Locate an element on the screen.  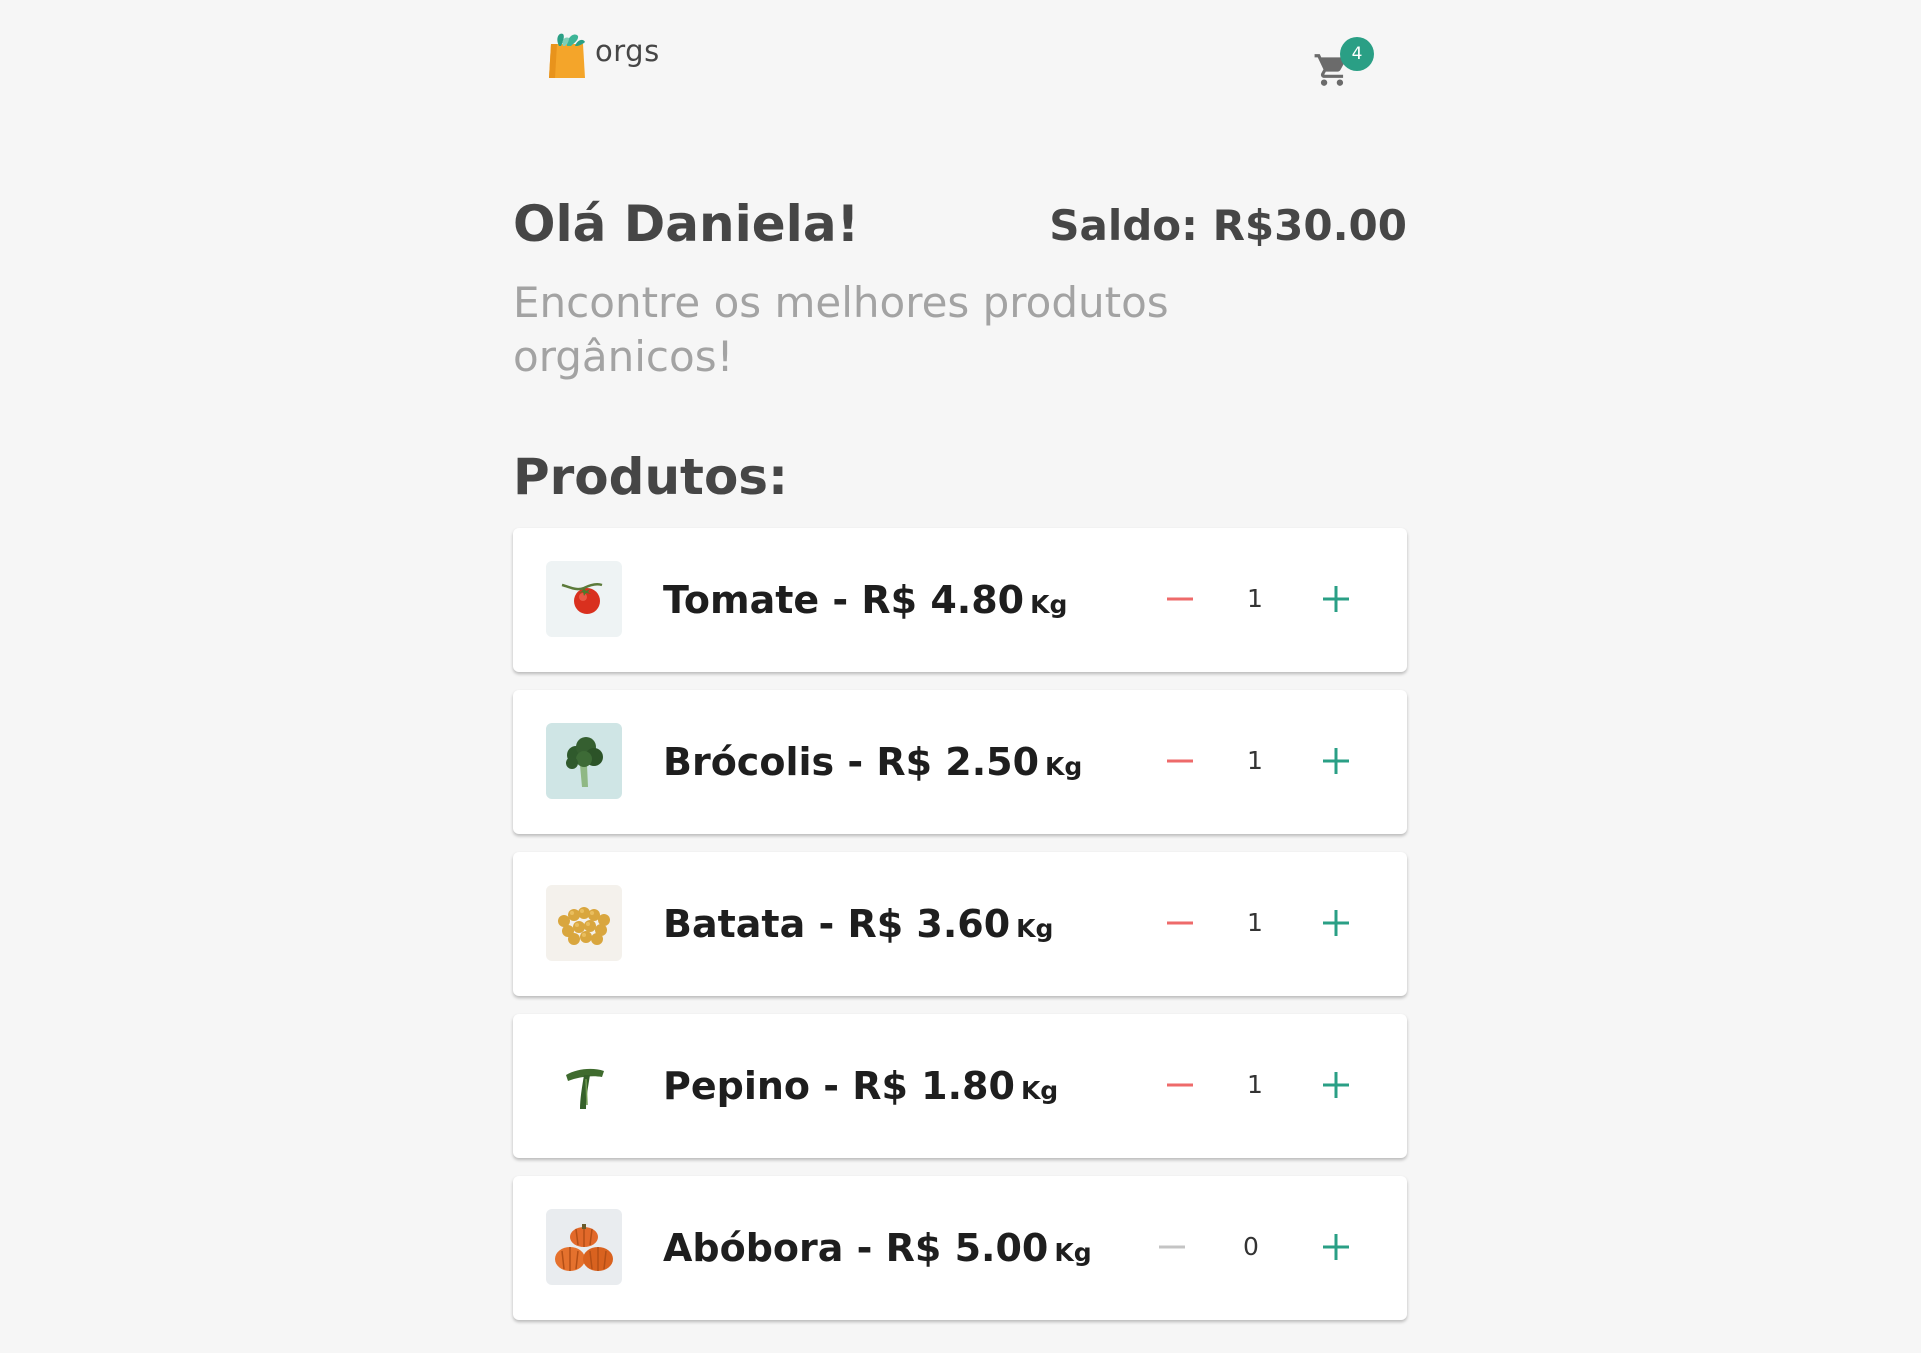
product-name: Brócolis - R$ 2.50 Kg is located at coordinates (872, 762).